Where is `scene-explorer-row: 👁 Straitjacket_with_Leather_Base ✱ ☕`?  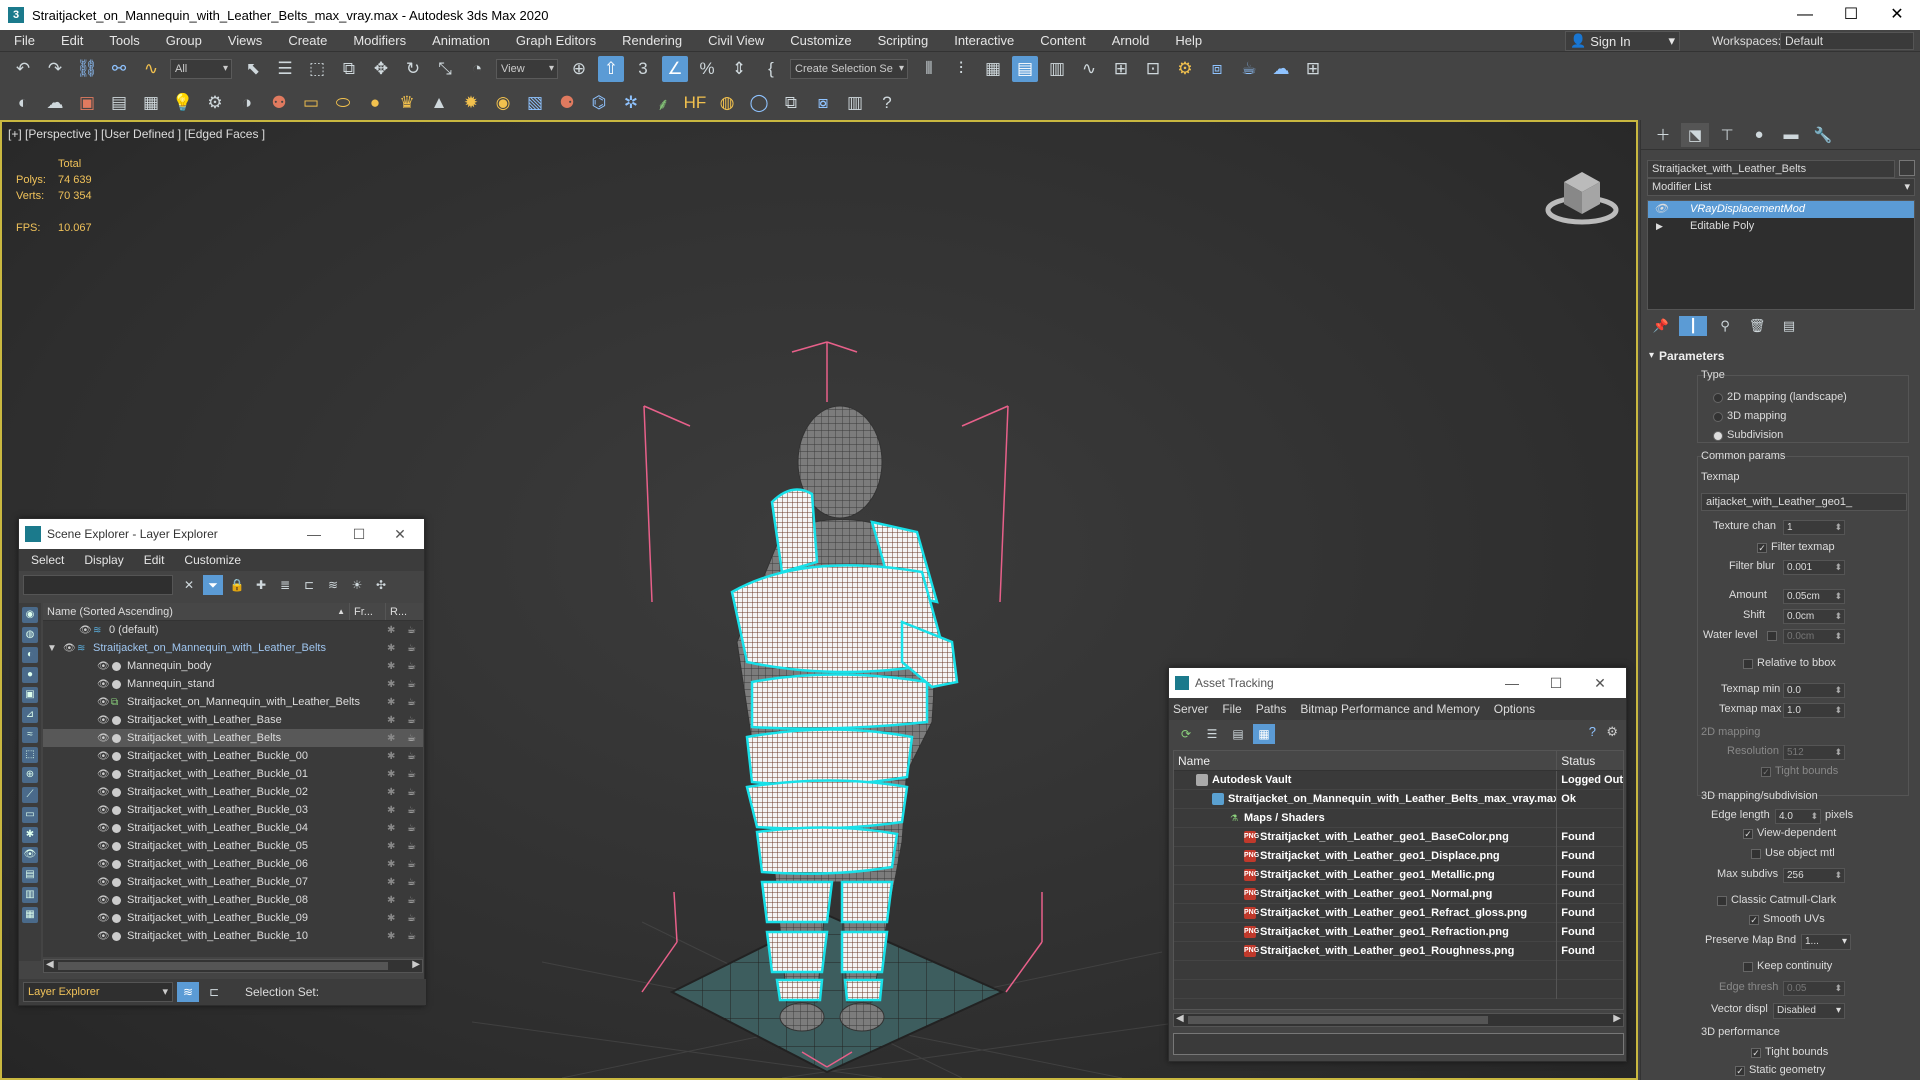 scene-explorer-row: 👁 Straitjacket_with_Leather_Base ✱ ☕ is located at coordinates (233, 720).